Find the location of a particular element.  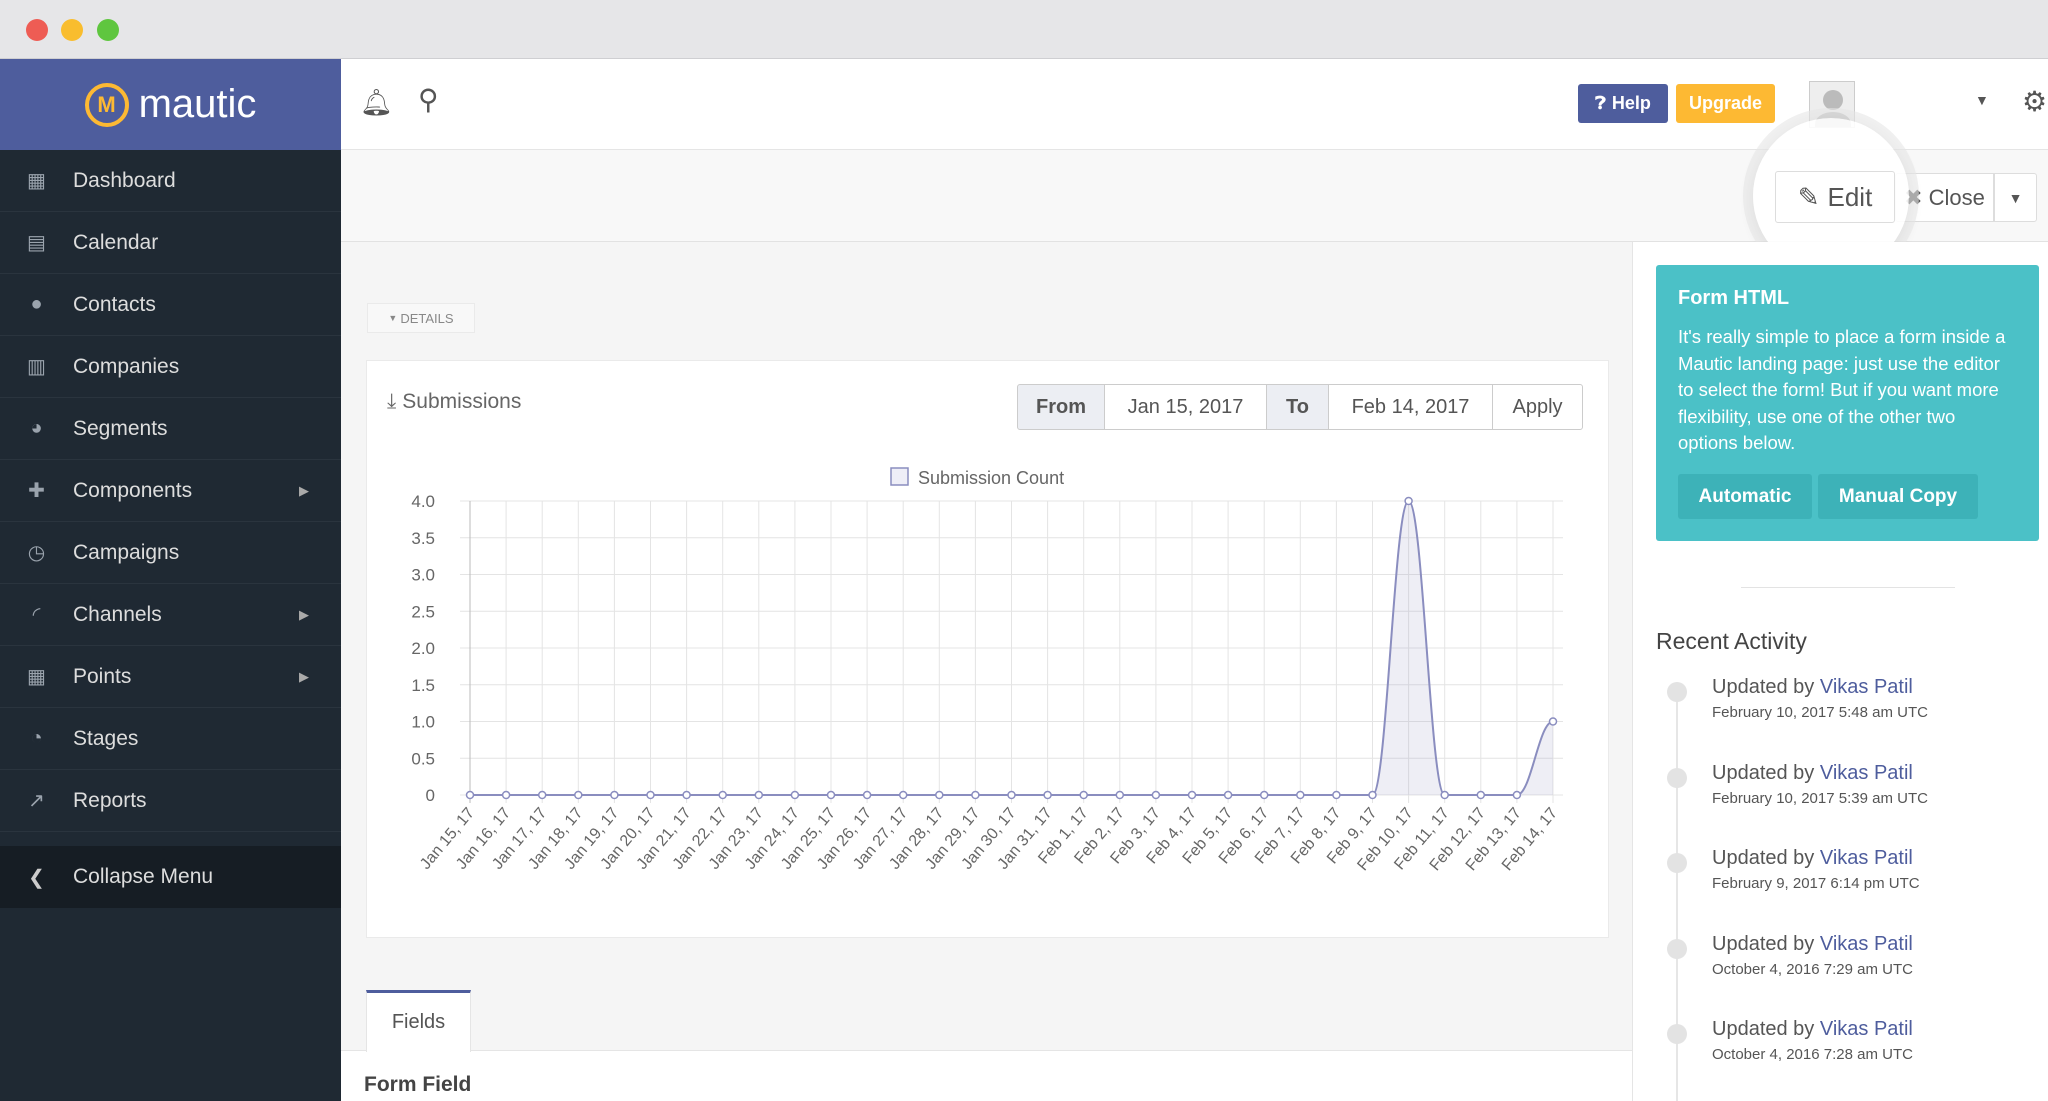

form-field-heading: Form Field is located at coordinates (418, 1084).